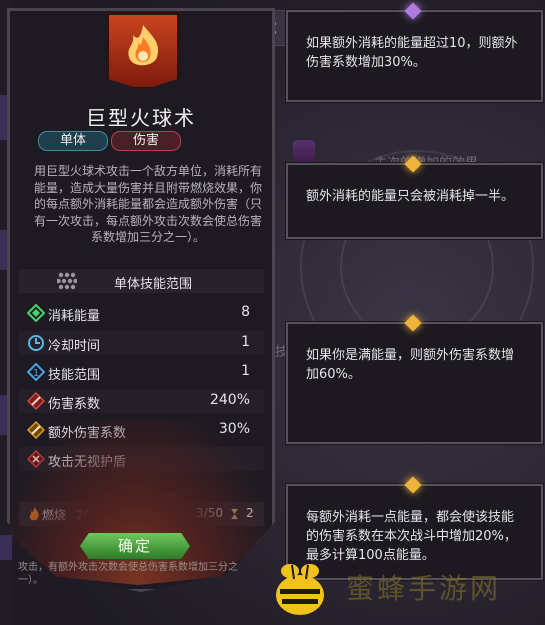  I want to click on stat-value: 30%, so click(234, 429).